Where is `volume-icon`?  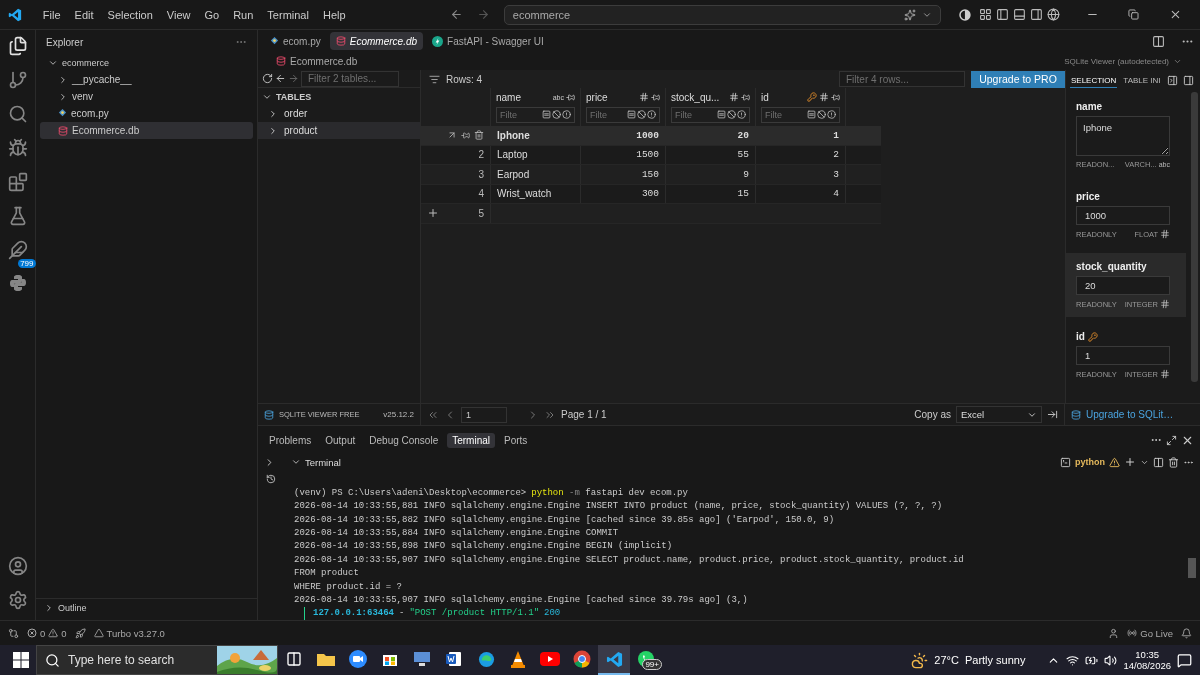 volume-icon is located at coordinates (1111, 660).